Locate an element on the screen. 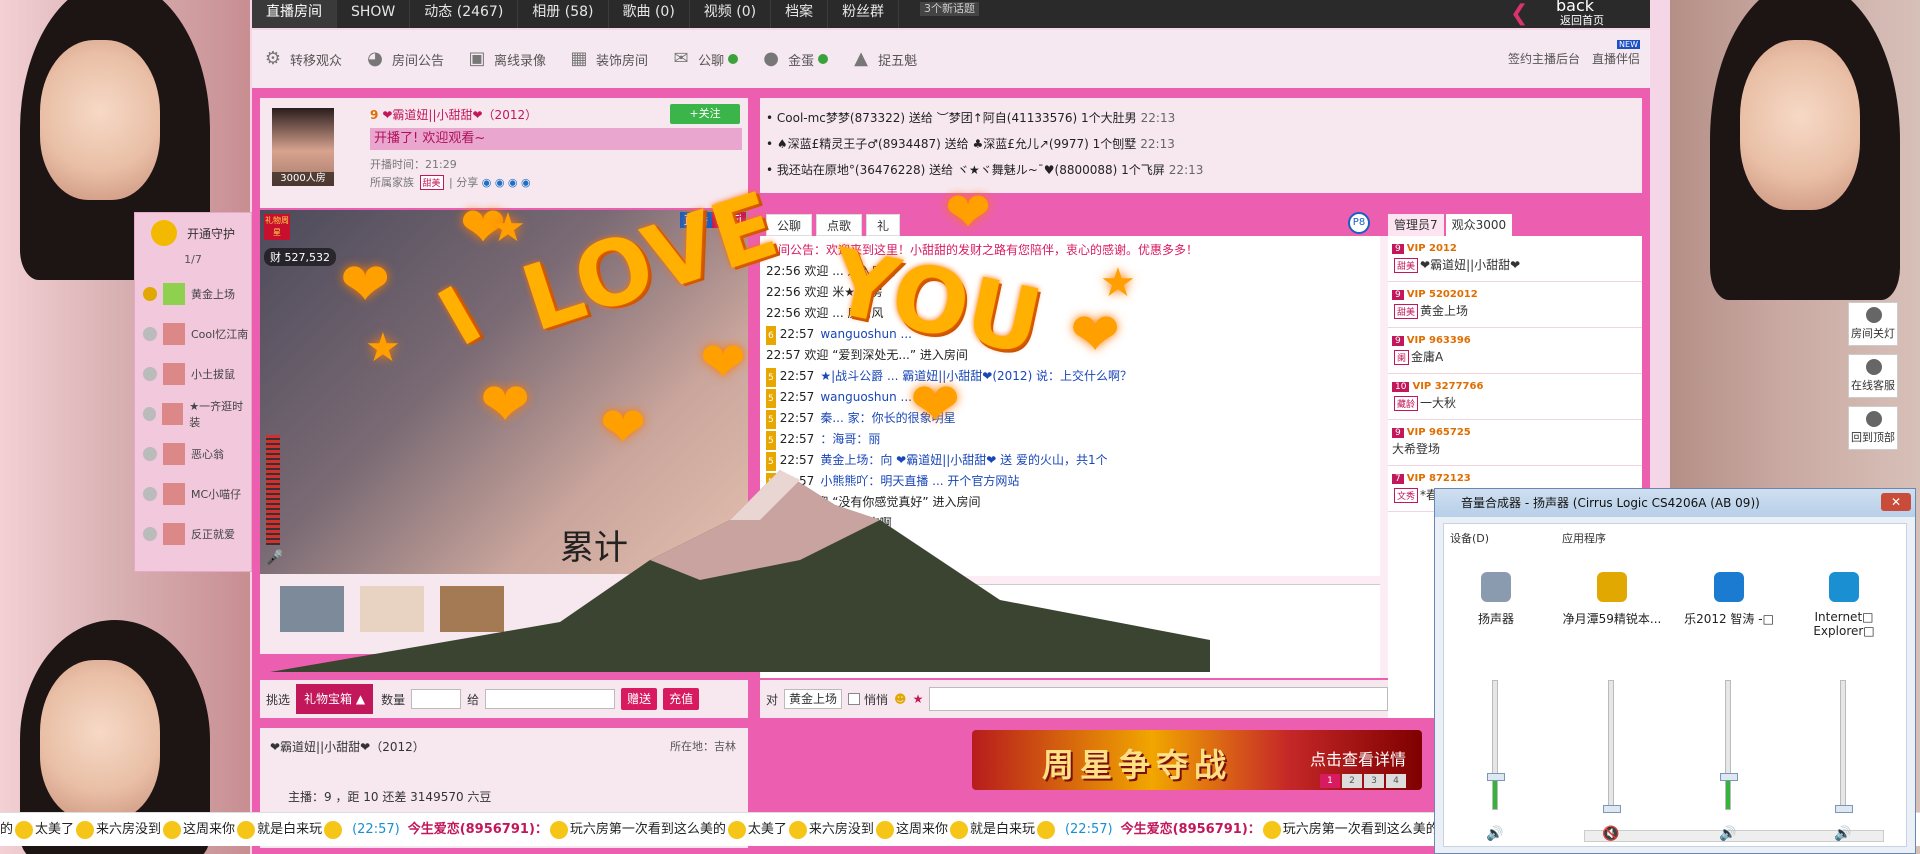  audience-user: 9 VIP 963396 阑金庸A is located at coordinates (1515, 351).